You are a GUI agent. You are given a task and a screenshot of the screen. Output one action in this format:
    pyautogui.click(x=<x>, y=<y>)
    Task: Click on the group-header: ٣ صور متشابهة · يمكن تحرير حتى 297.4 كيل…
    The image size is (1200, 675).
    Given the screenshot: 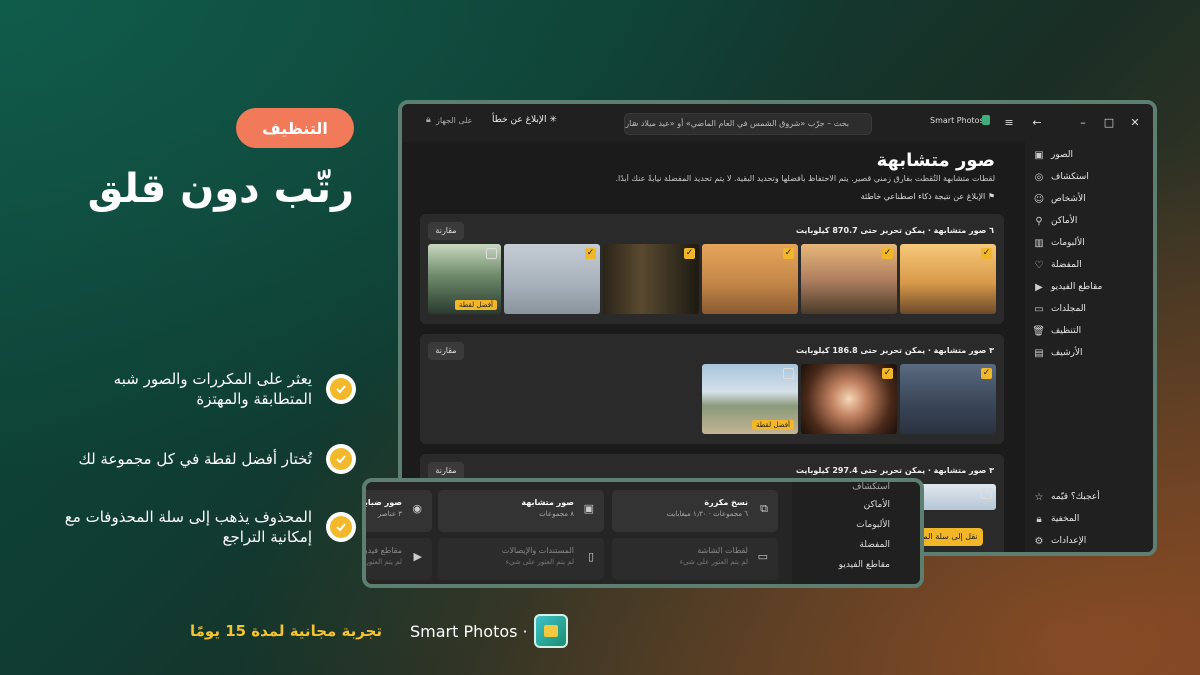 What is the action you would take?
    pyautogui.click(x=894, y=470)
    